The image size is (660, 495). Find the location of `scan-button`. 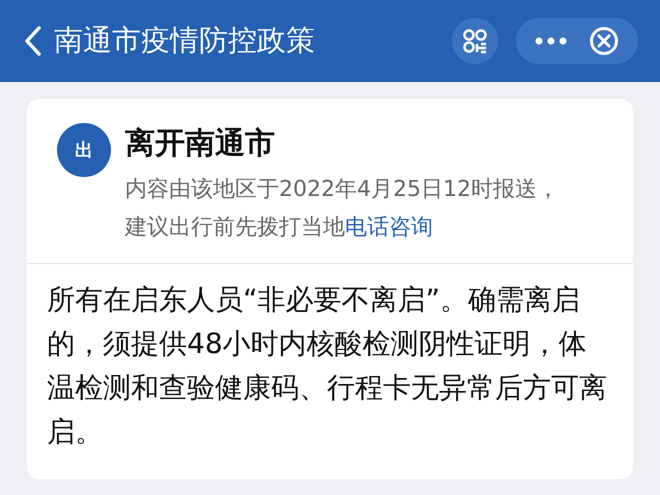

scan-button is located at coordinates (475, 41).